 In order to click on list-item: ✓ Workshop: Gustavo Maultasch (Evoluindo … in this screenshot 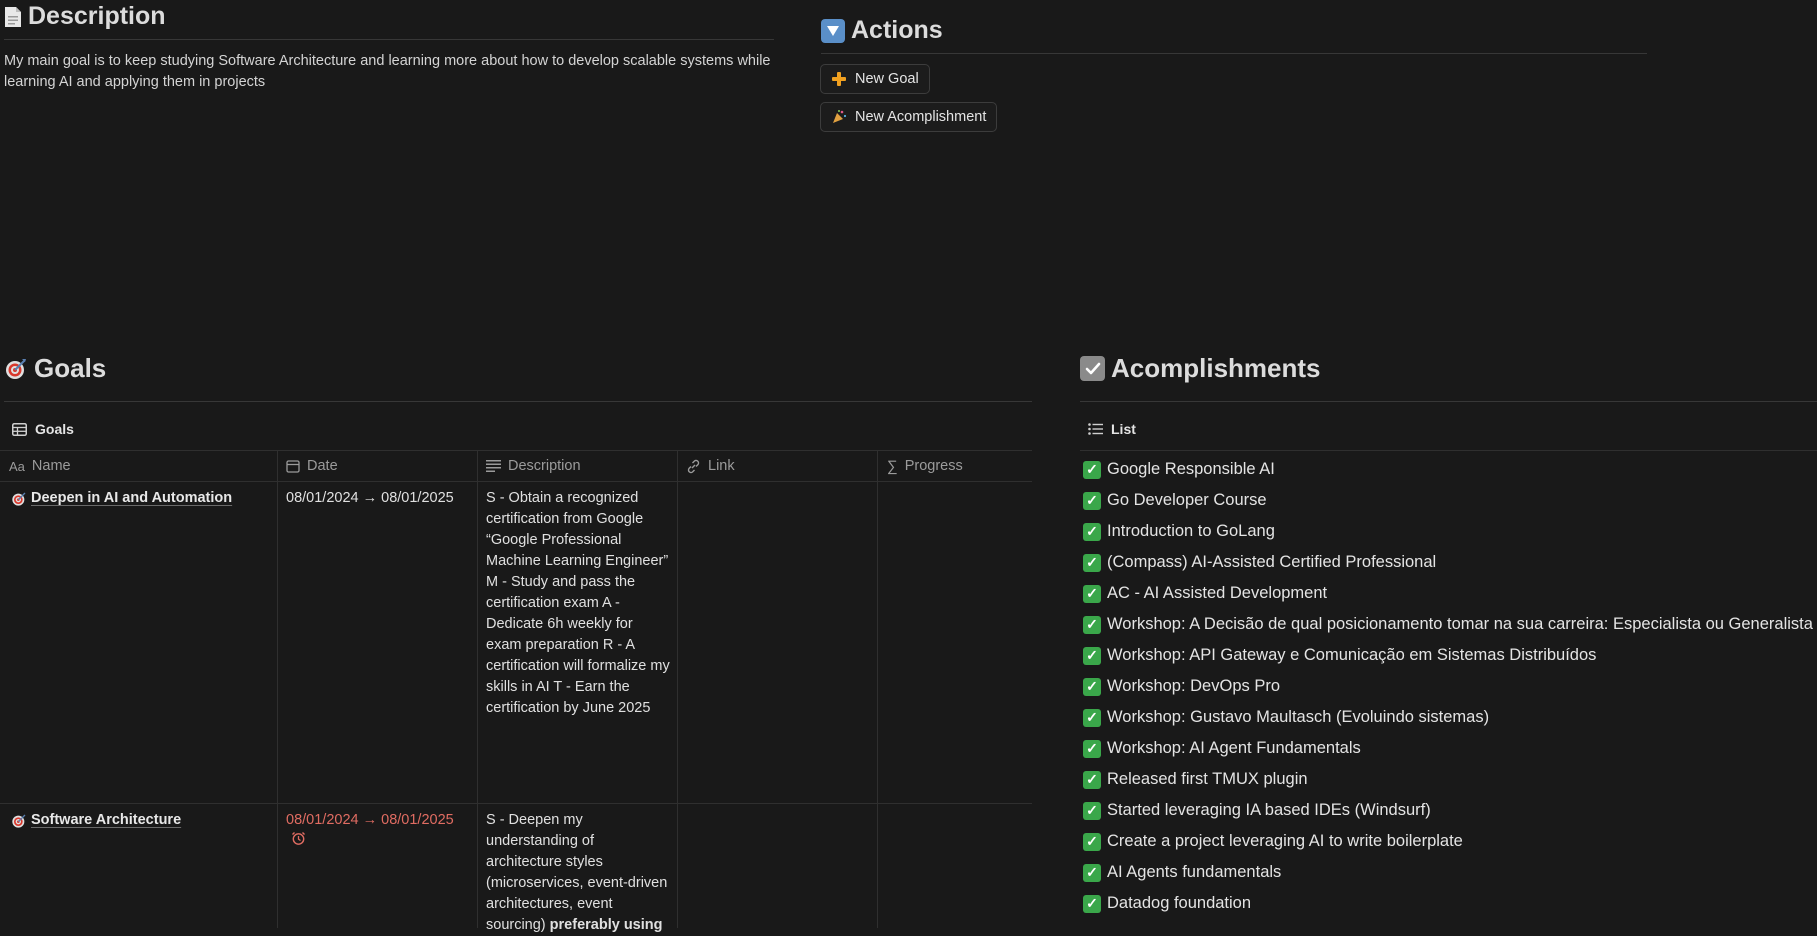, I will do `click(1286, 717)`.